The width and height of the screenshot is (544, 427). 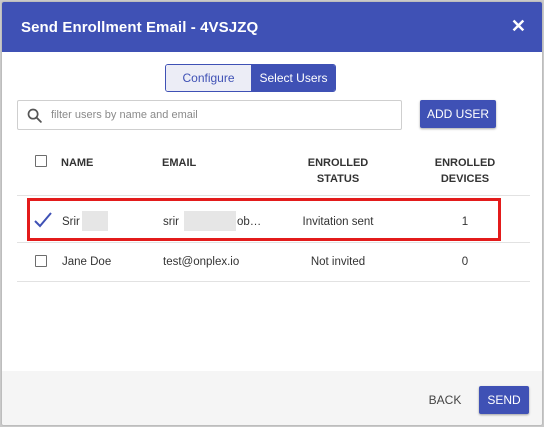 What do you see at coordinates (273, 195) in the screenshot?
I see `header-divider` at bounding box center [273, 195].